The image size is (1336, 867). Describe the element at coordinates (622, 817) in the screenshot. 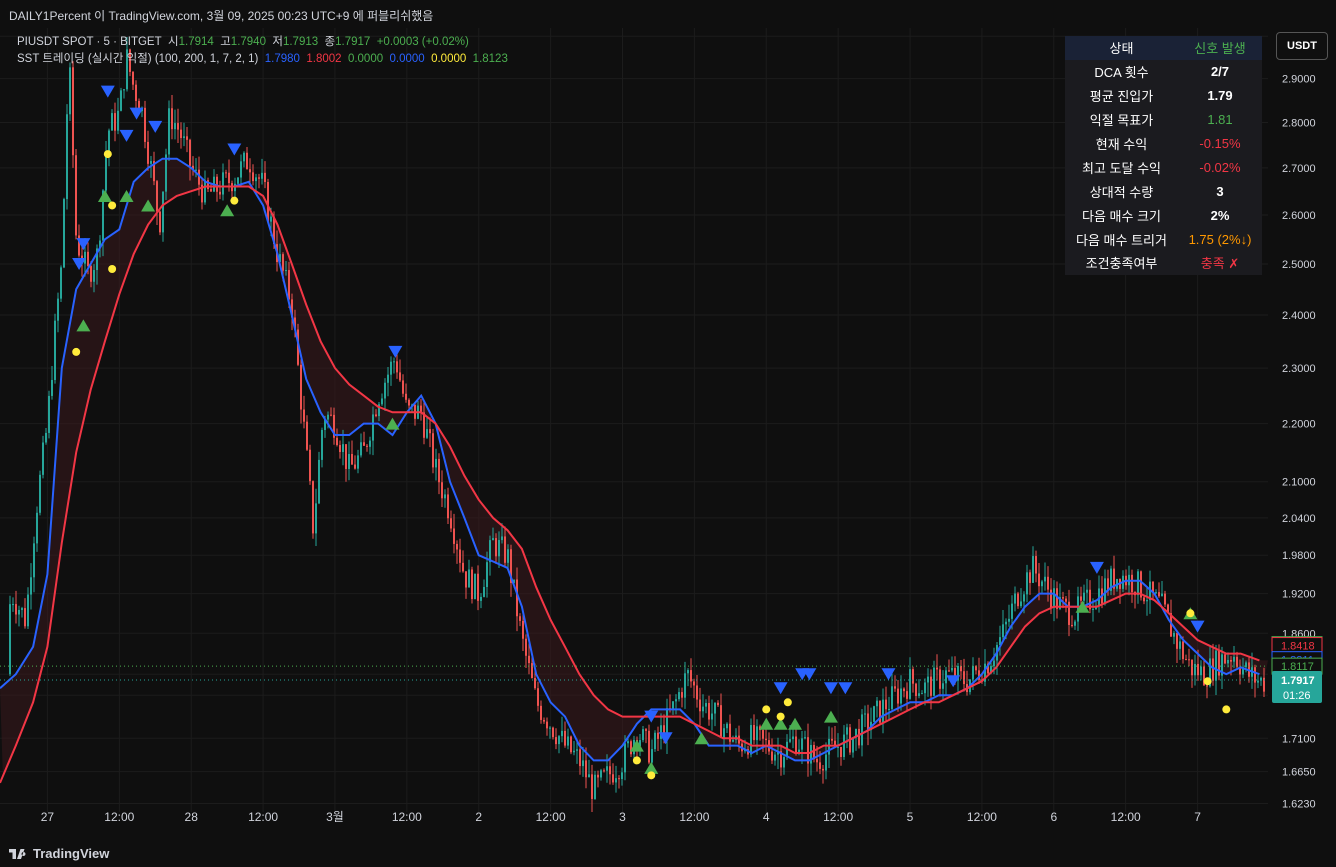

I see `time-tick-label: 3` at that location.